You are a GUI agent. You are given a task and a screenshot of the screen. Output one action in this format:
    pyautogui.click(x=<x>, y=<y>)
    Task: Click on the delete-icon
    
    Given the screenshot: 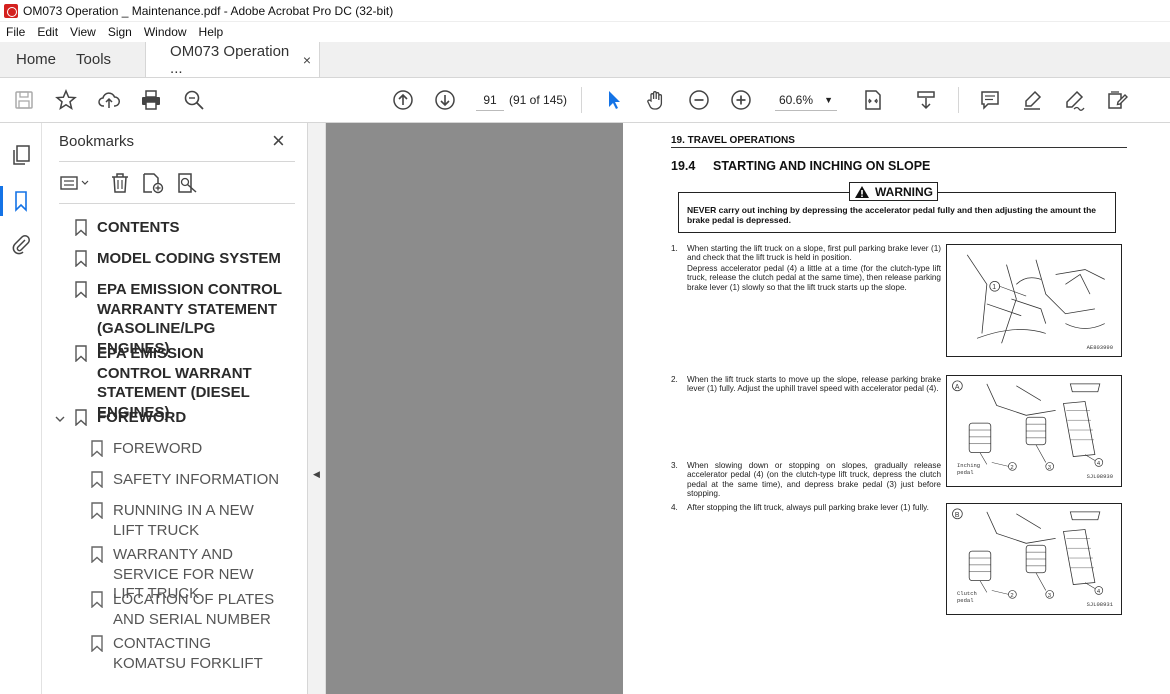 What is the action you would take?
    pyautogui.click(x=120, y=183)
    